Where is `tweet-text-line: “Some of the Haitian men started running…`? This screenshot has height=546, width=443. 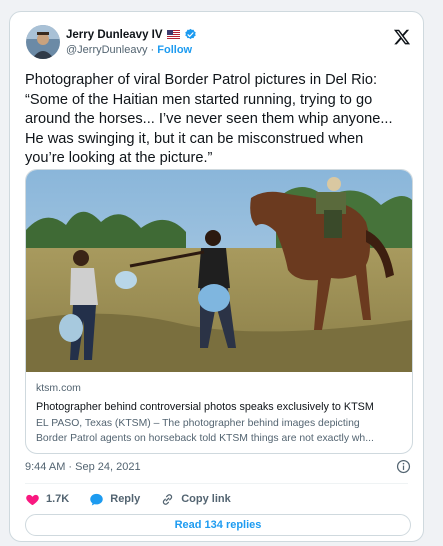
tweet-text-line: “Some of the Haitian men started running… is located at coordinates (199, 99).